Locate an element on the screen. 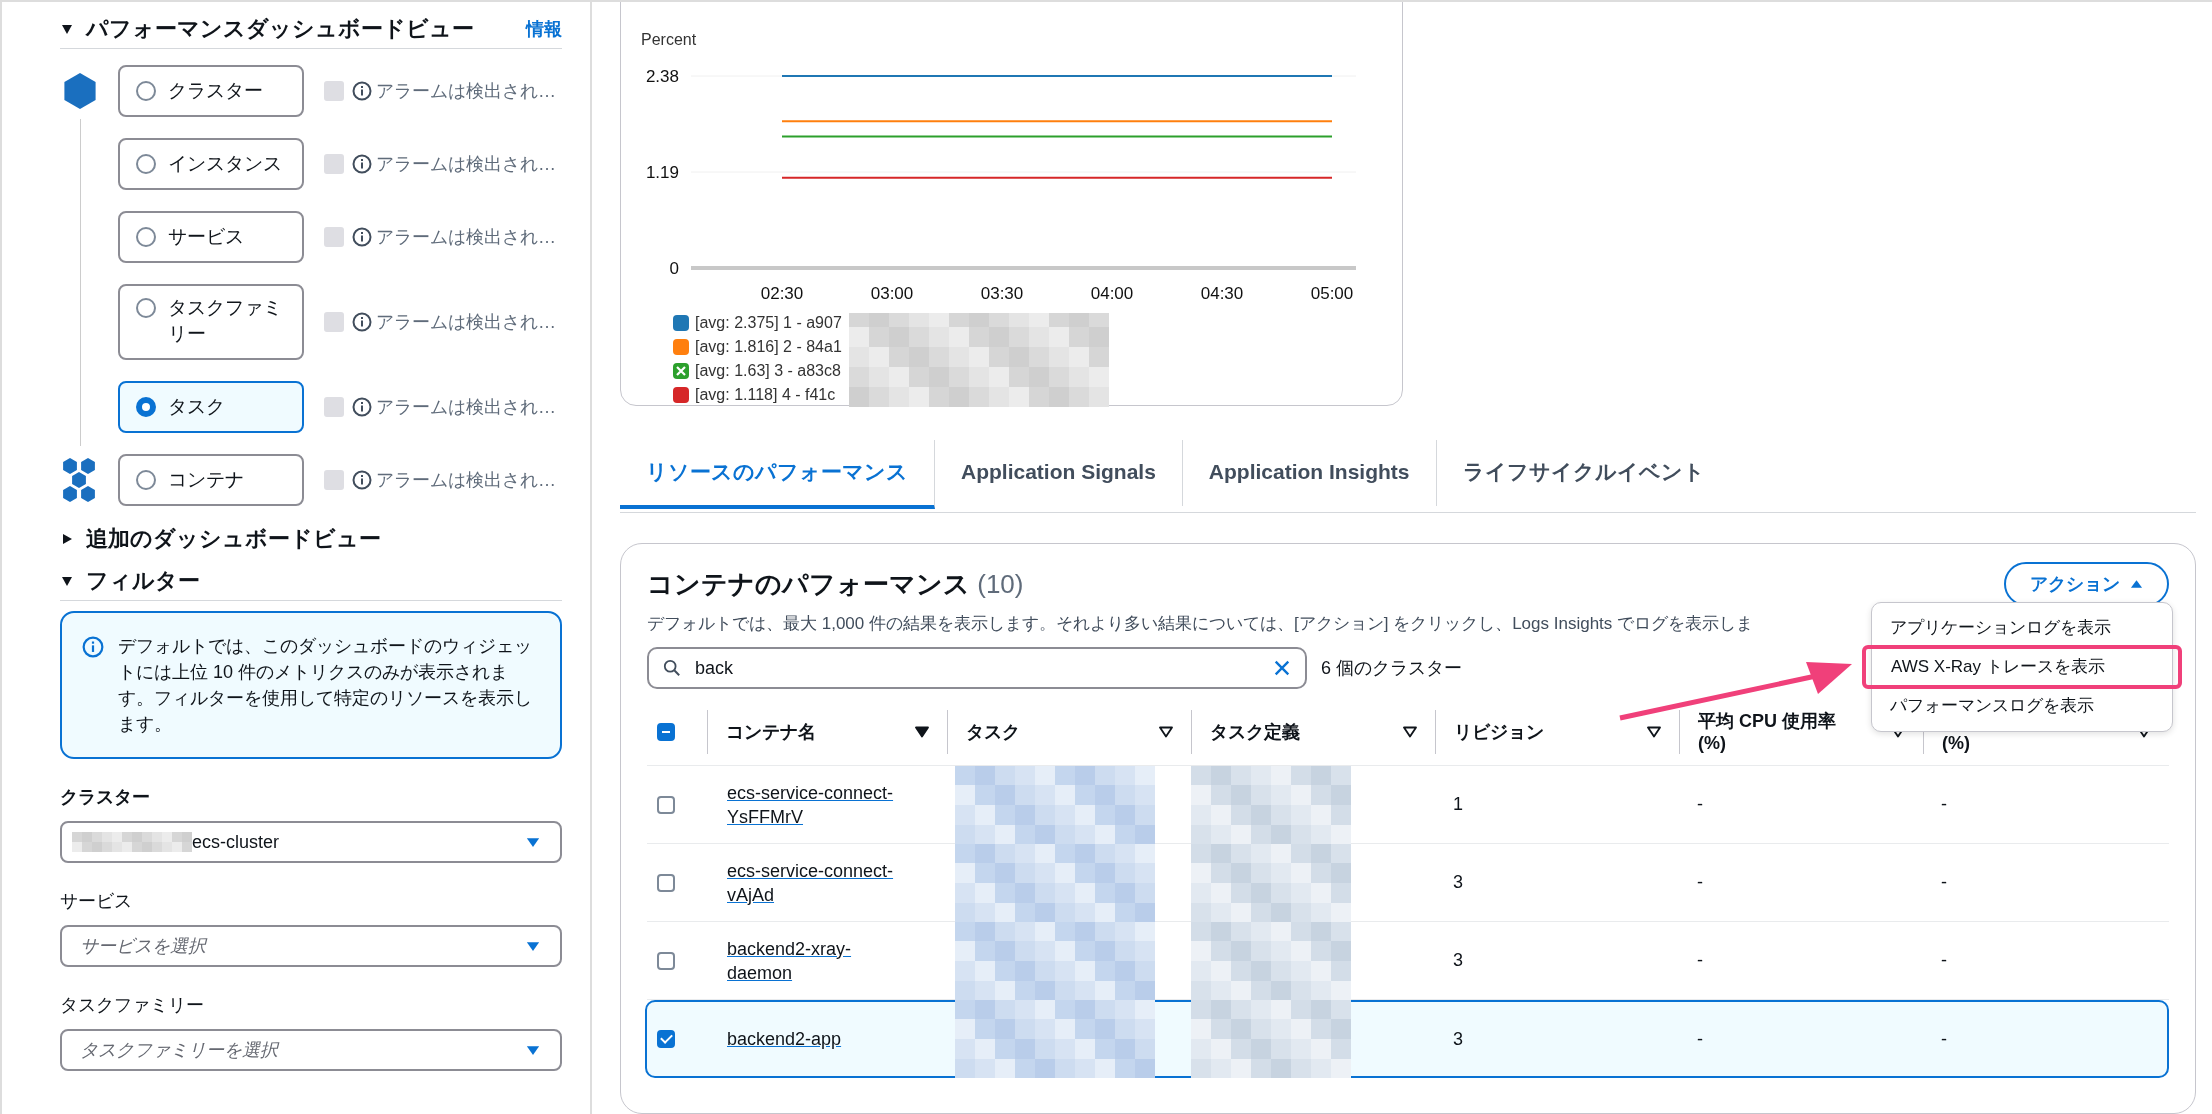 The width and height of the screenshot is (2212, 1114). tick-label: 02:30 is located at coordinates (782, 293).